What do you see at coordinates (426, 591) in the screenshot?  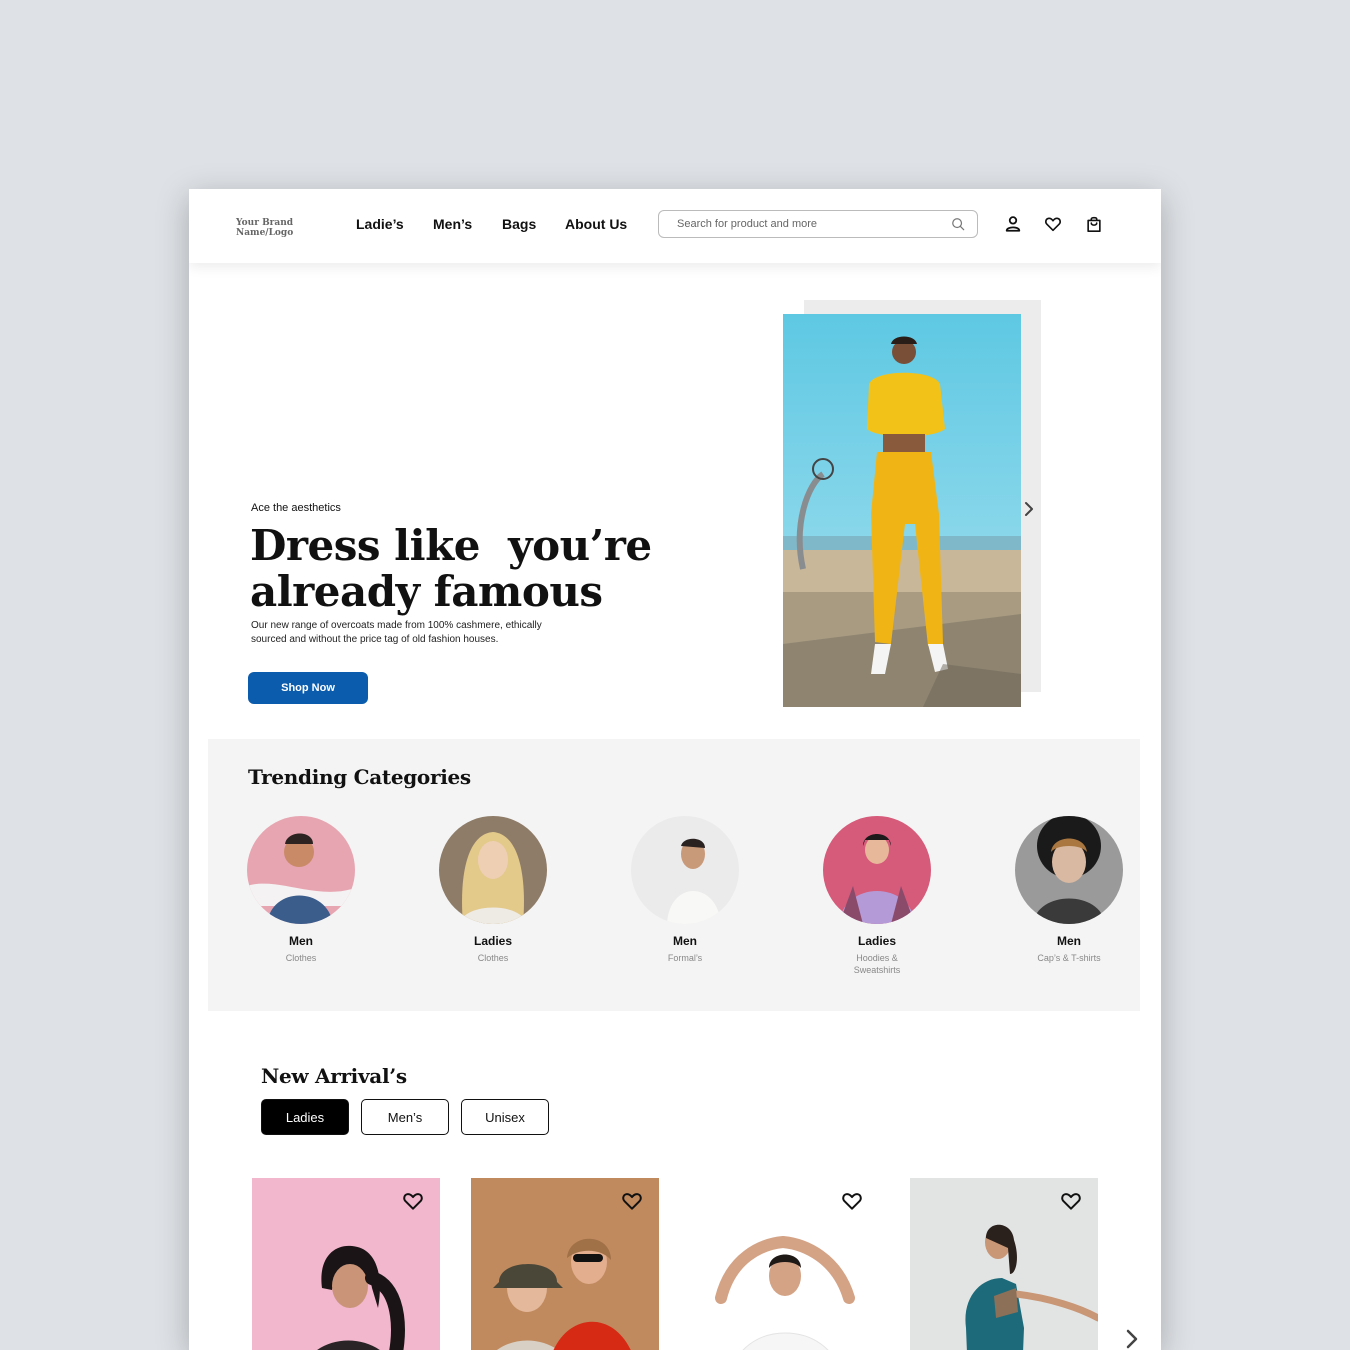 I see `hero-title-line-2: already famous` at bounding box center [426, 591].